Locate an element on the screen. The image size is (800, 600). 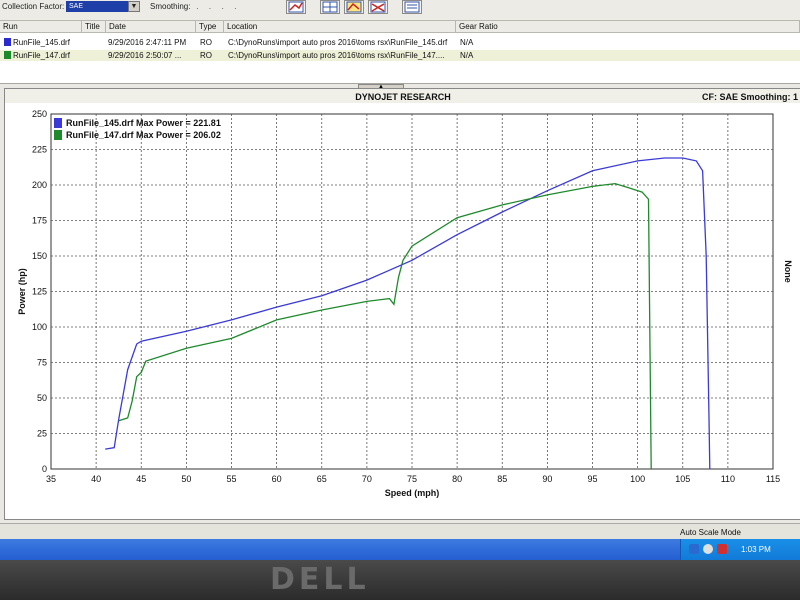
column-header-date: Date is located at coordinates (151, 27).